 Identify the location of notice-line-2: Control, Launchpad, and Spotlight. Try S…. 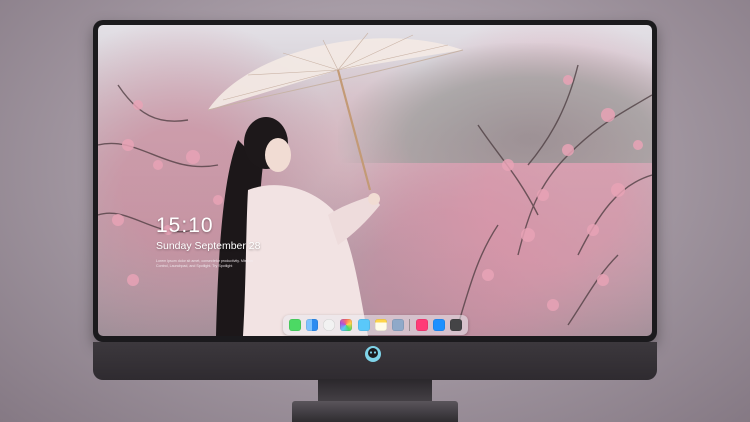
(194, 266).